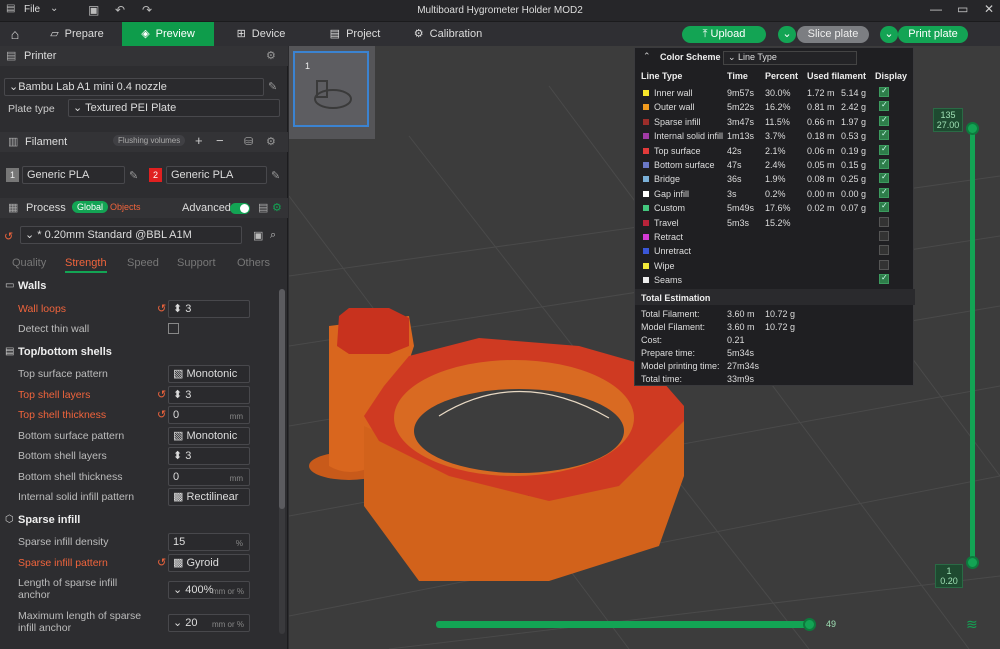 Image resolution: width=1000 pixels, height=649 pixels. I want to click on tab-device: ⊞ Device, so click(261, 34).